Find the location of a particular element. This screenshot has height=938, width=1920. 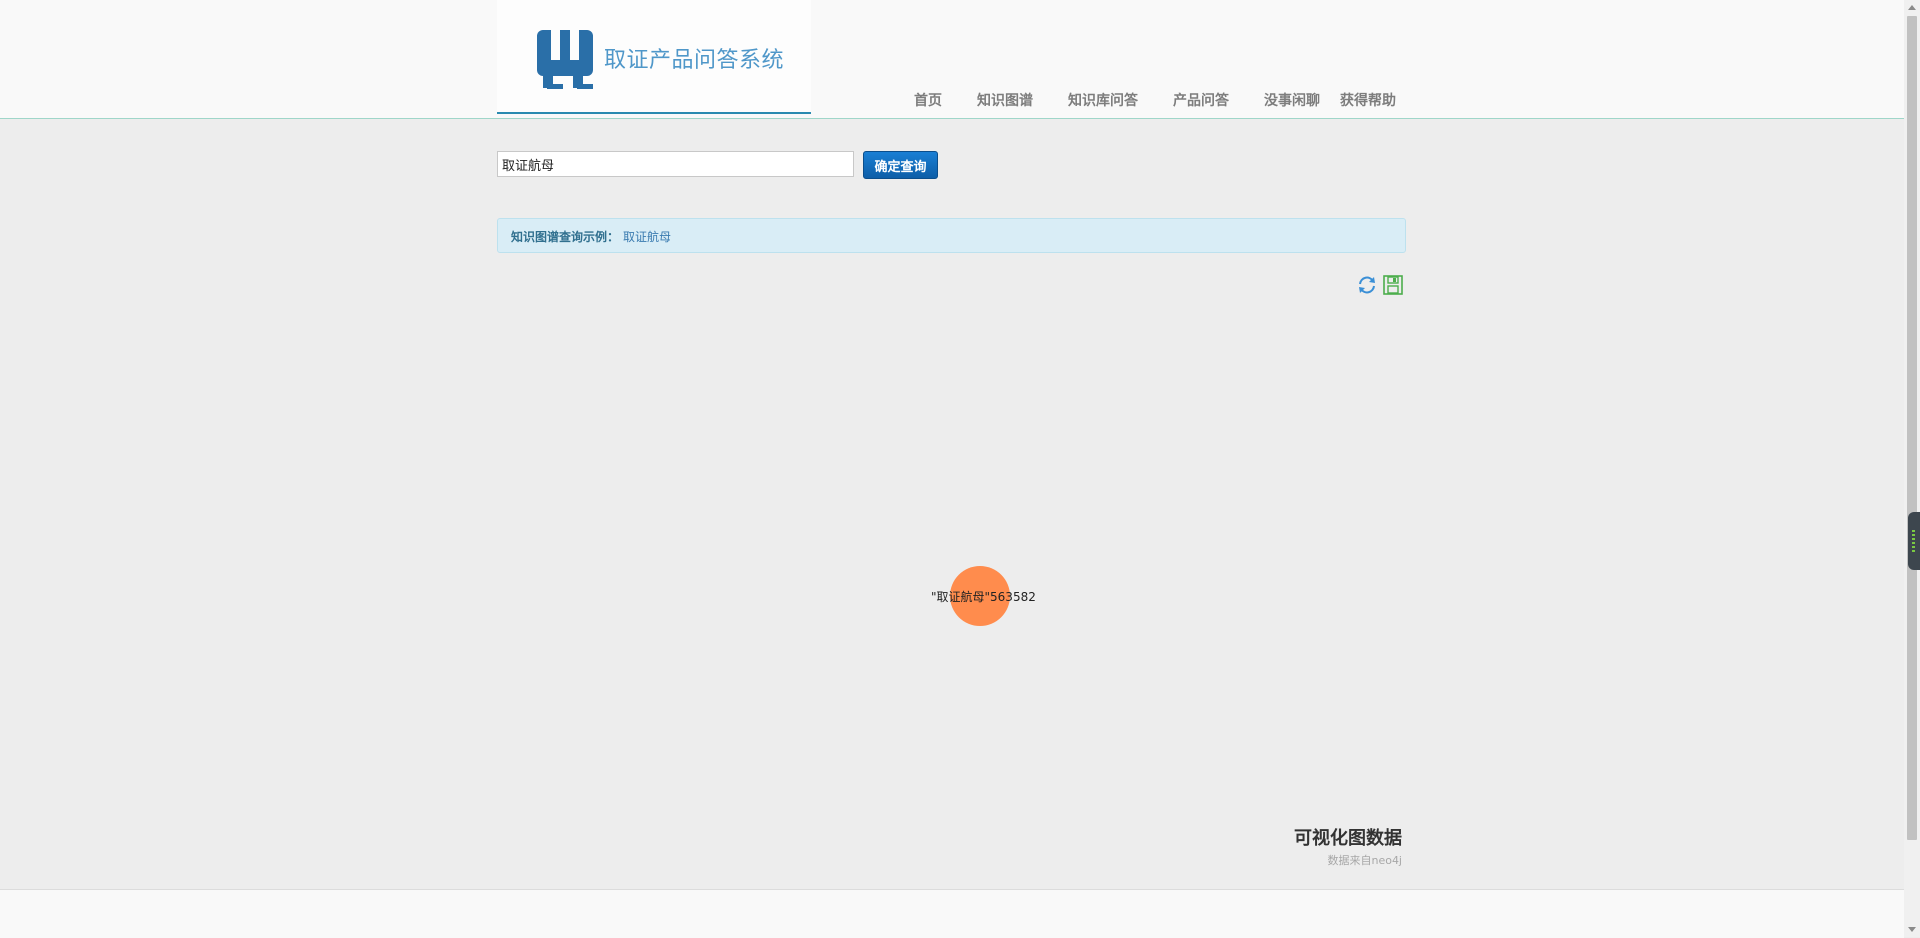

header: 取证产品问答系统 首页 知识图谱 知识库问答 产品问答 没事闲聊 获得帮助 is located at coordinates (952, 59).